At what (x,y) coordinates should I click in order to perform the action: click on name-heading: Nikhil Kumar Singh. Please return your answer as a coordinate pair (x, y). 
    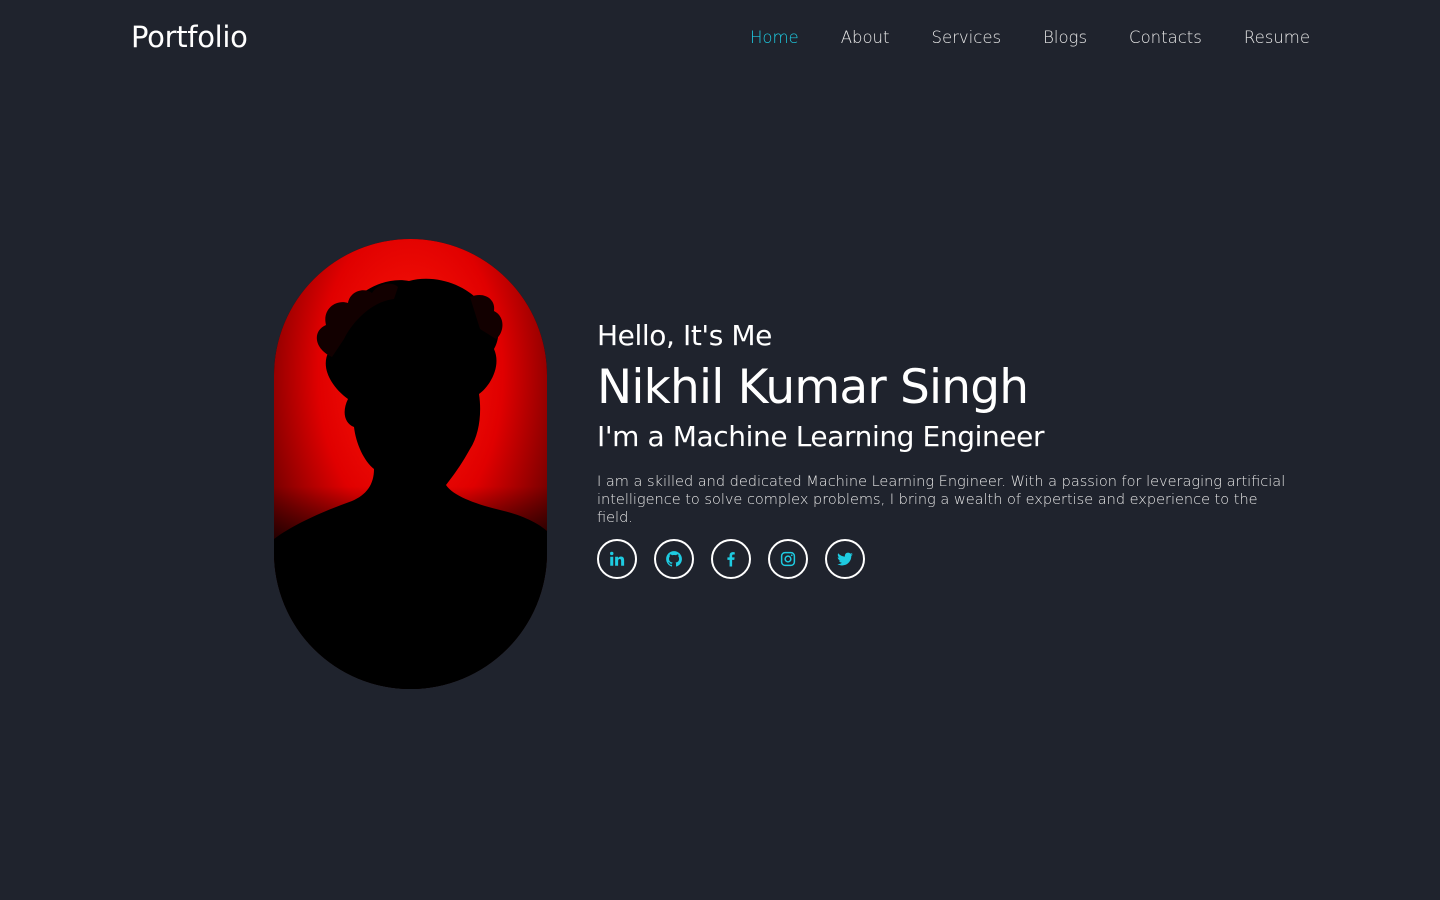
    Looking at the image, I should click on (813, 387).